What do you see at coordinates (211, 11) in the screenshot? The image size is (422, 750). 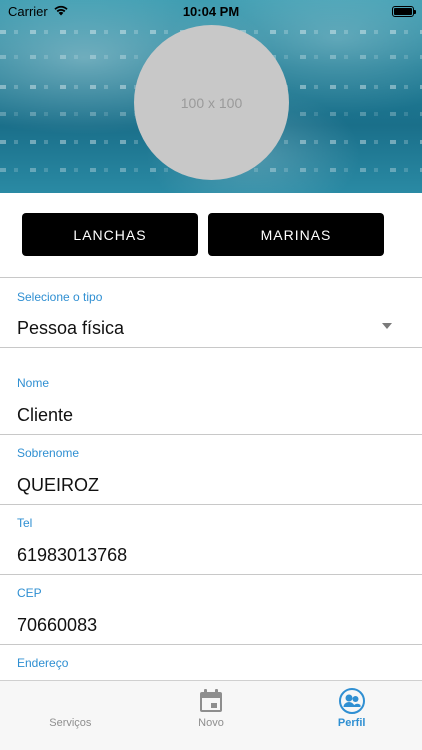 I see `status-bar: Carrier 10:04 PM` at bounding box center [211, 11].